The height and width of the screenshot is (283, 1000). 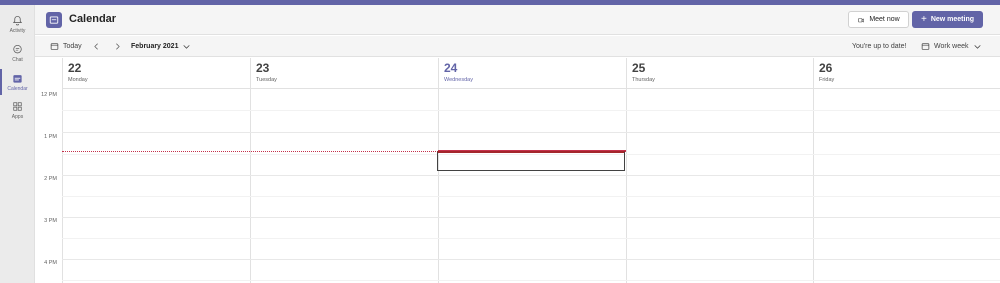 I want to click on calendar-header: Calendar Meet now + New meeting, so click(x=517, y=20).